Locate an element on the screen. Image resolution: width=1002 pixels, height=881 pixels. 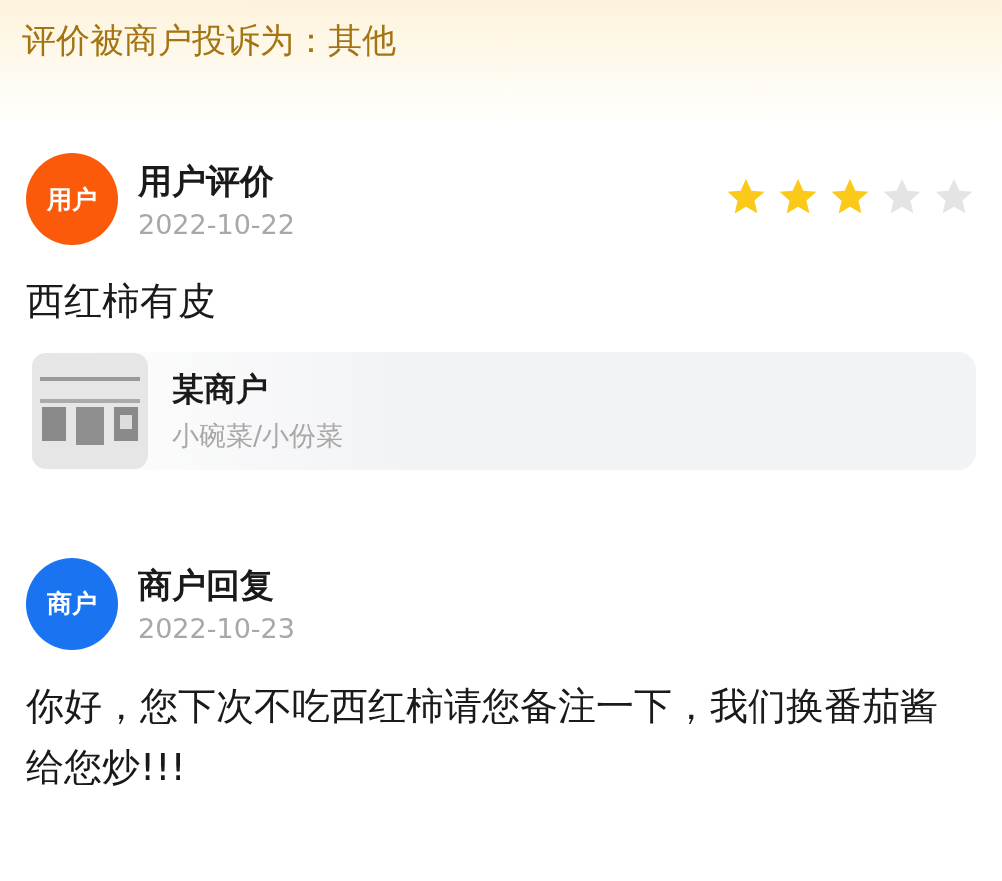
post-title: 商户回复 is located at coordinates (206, 586).